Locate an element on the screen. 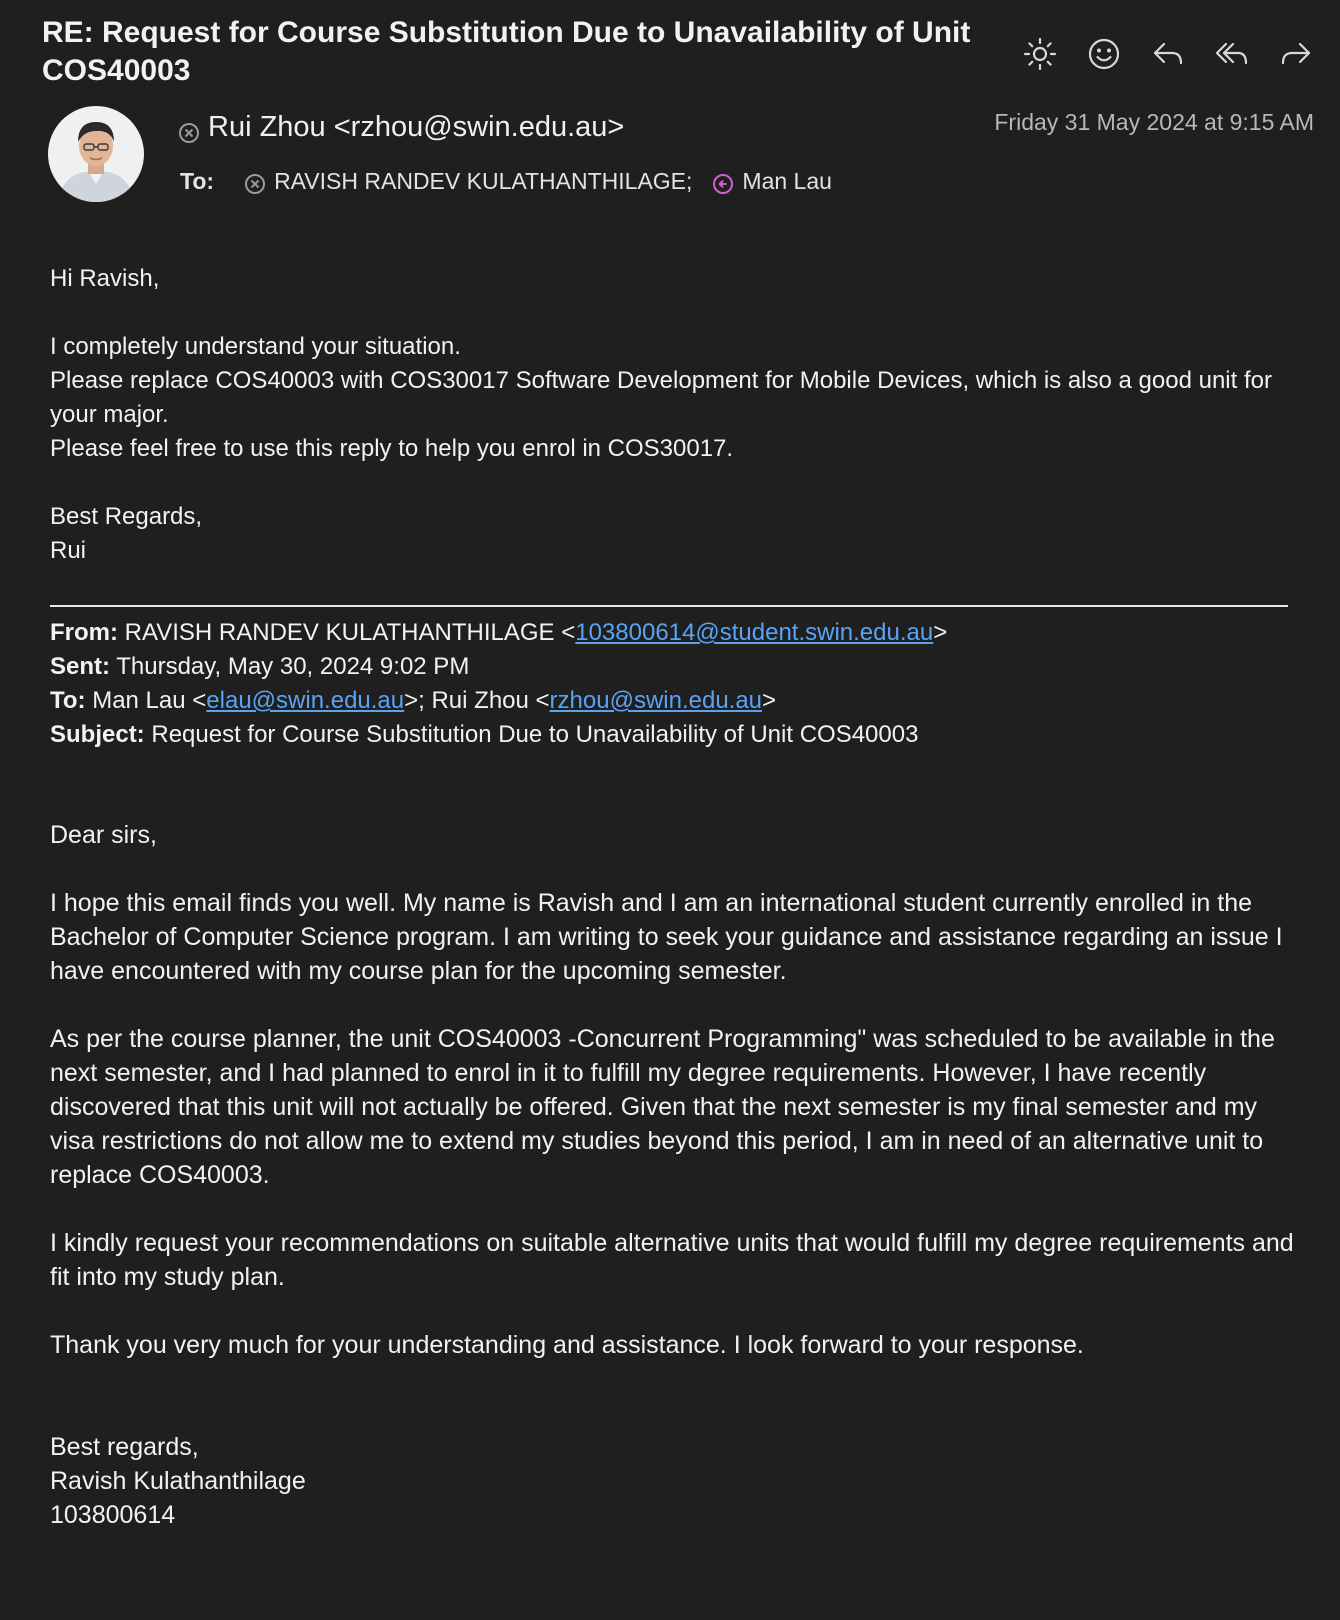 This screenshot has width=1340, height=1620. reply-line: I completely understand your situation. is located at coordinates (255, 346).